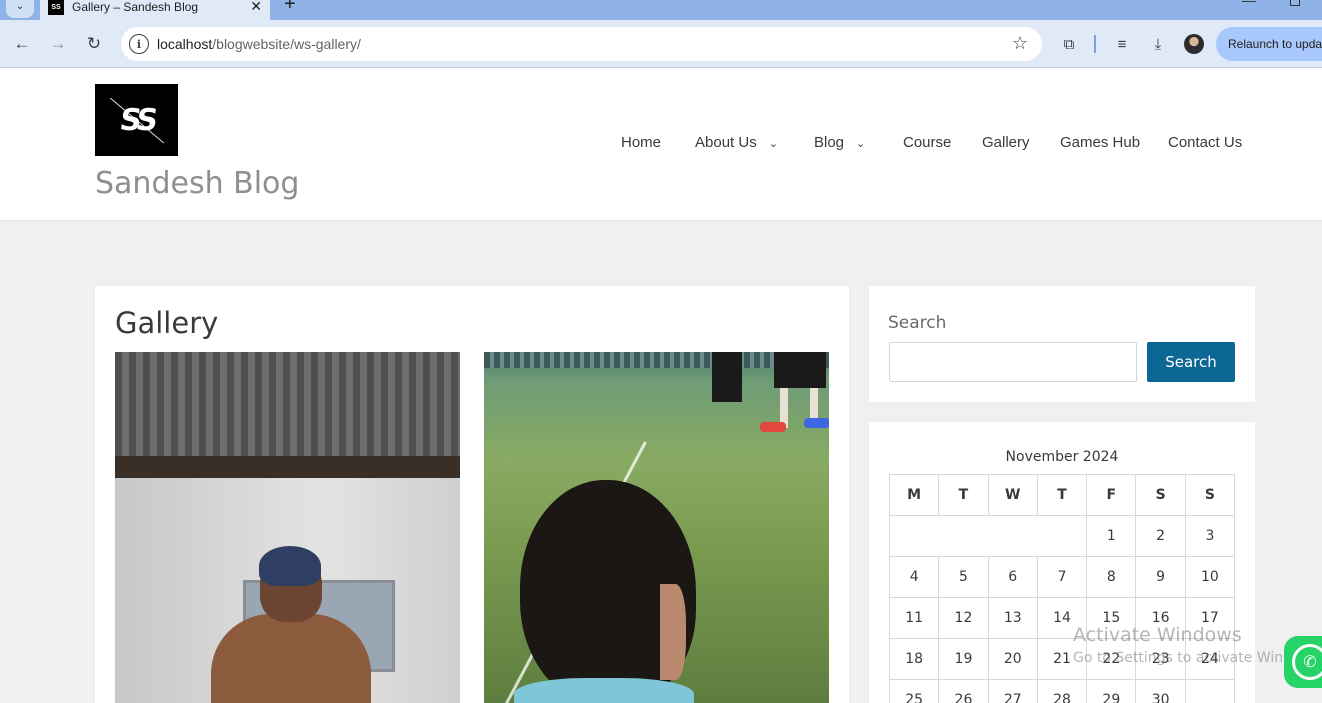 The width and height of the screenshot is (1322, 703). Describe the element at coordinates (914, 577) in the screenshot. I see `calendar-day: 4` at that location.